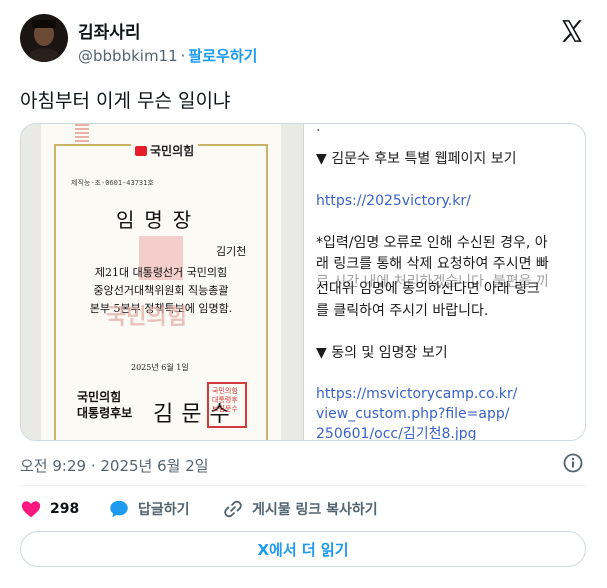  What do you see at coordinates (44, 38) in the screenshot?
I see `avatar` at bounding box center [44, 38].